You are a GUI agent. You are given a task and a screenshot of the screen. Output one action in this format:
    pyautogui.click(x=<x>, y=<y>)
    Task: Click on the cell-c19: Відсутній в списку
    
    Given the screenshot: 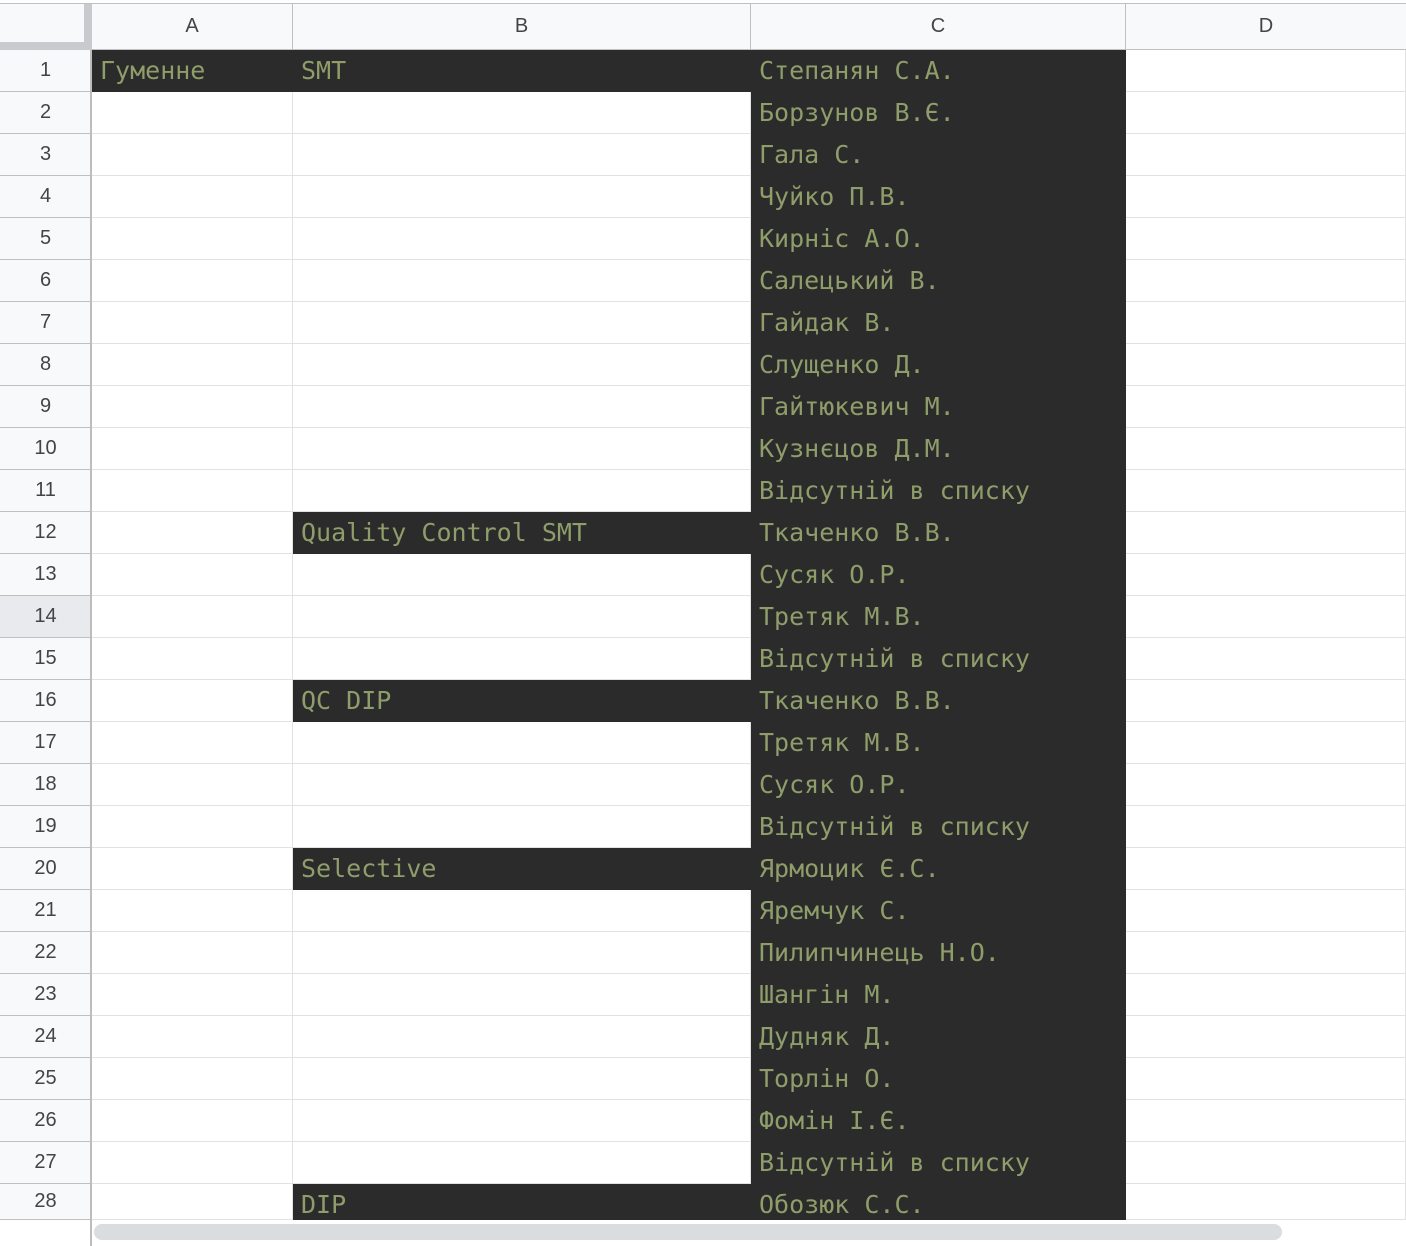 What is the action you would take?
    pyautogui.click(x=938, y=827)
    